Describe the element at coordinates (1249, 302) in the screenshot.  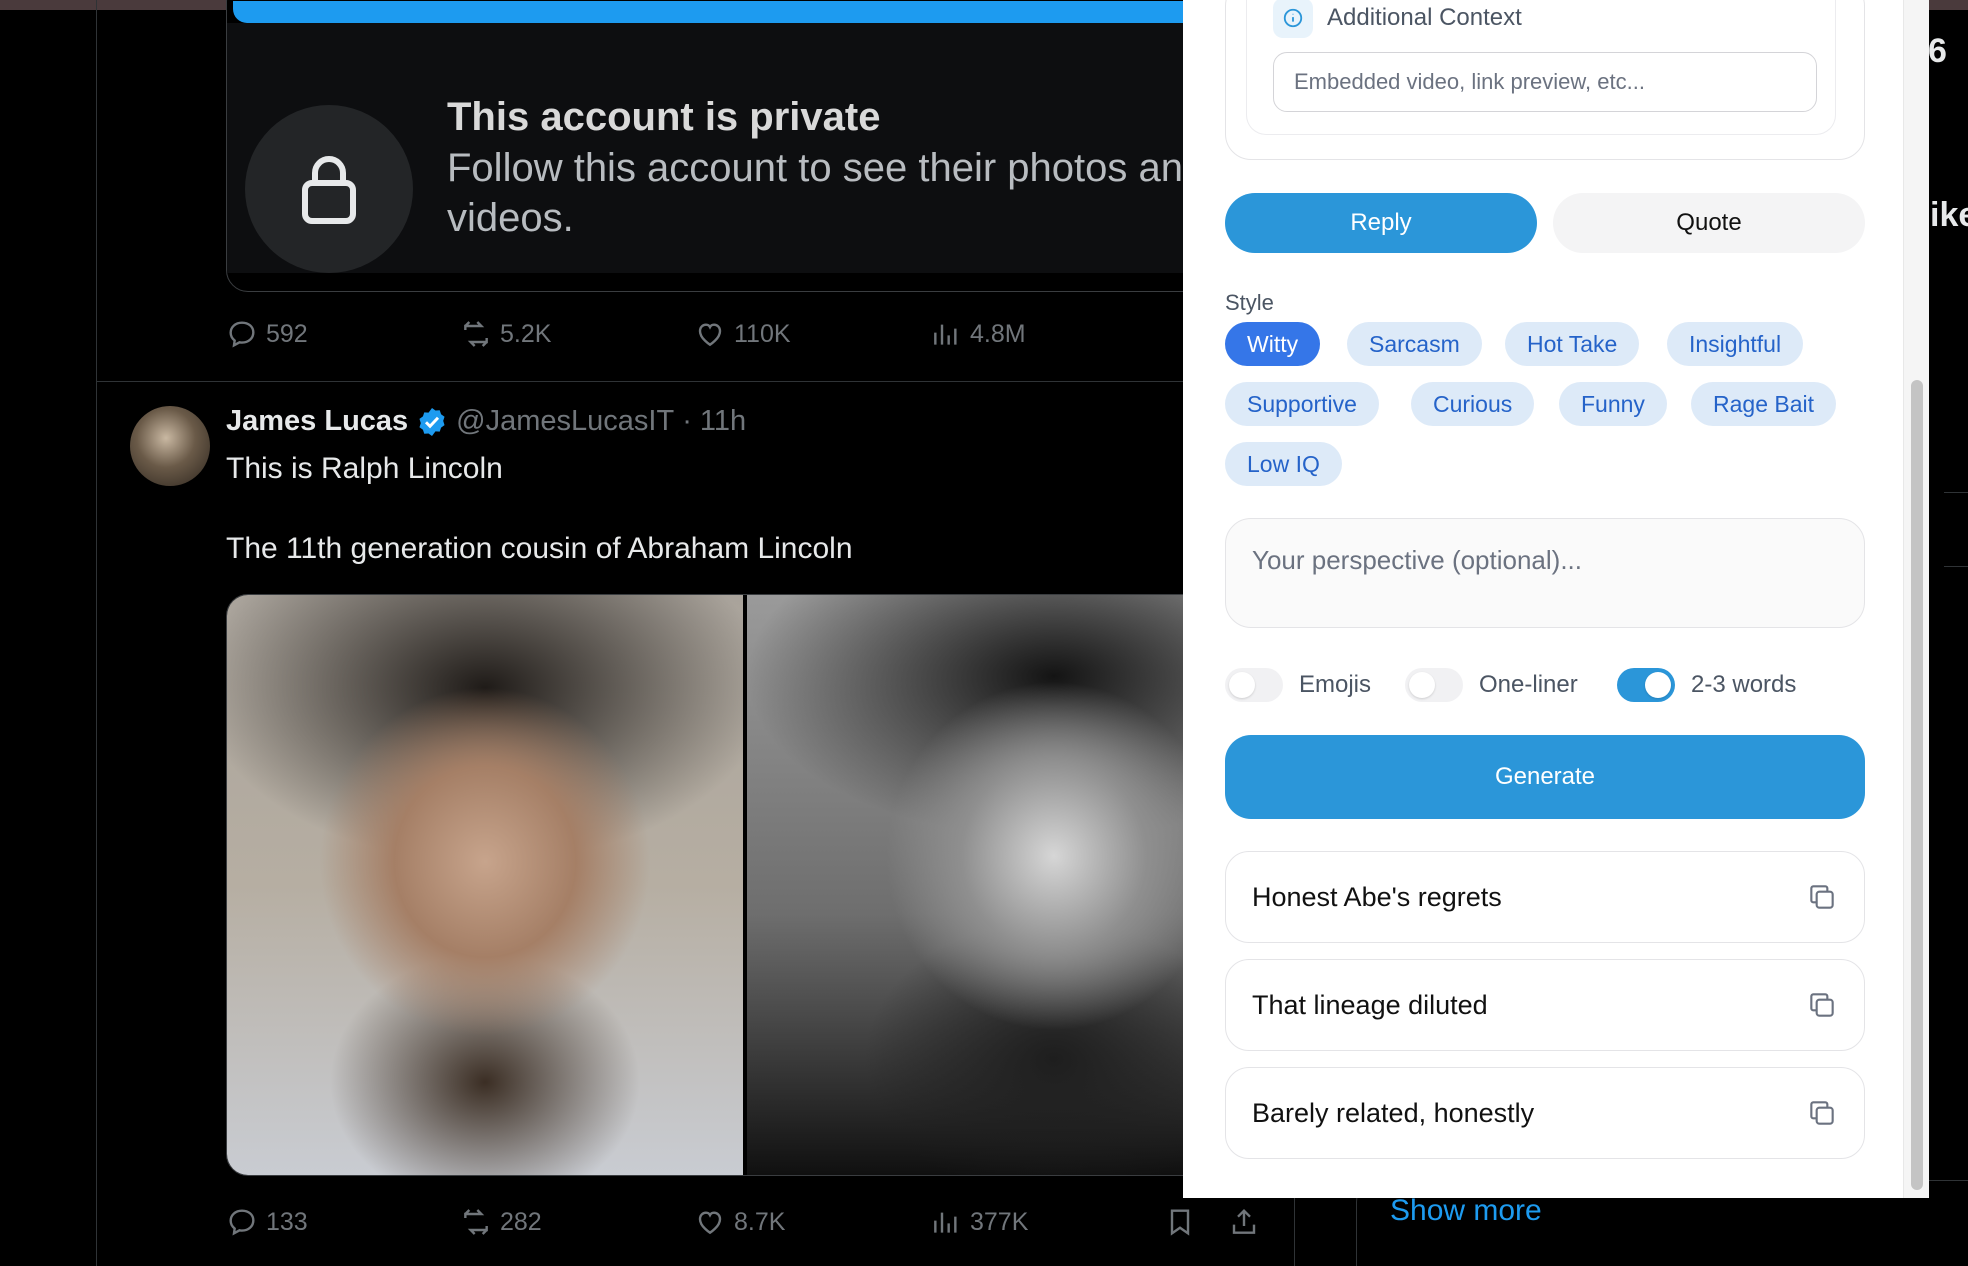
I see `style-label: Style` at that location.